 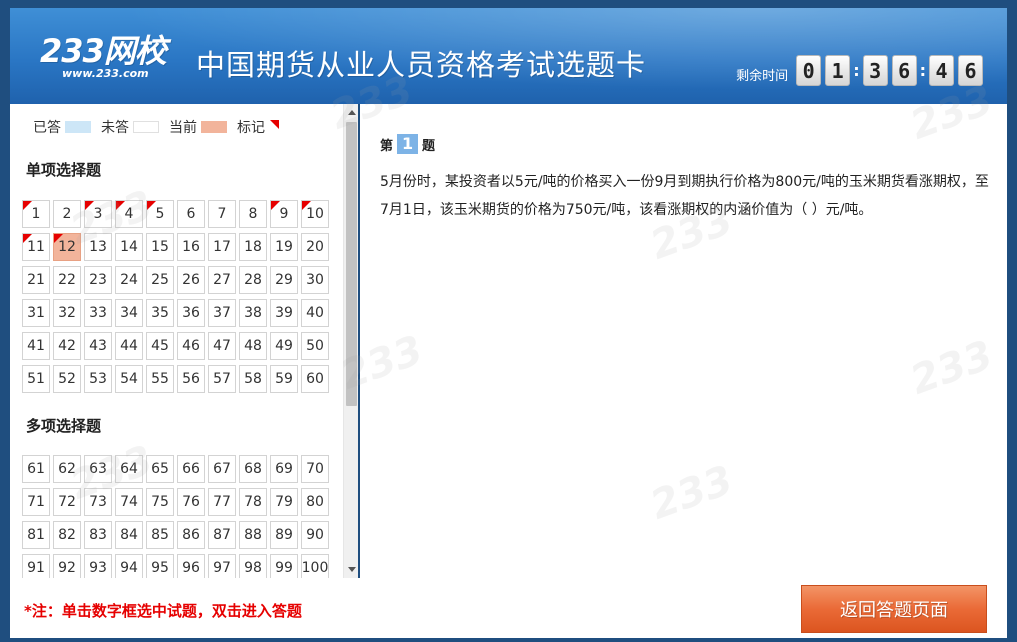 I want to click on question-number-cell: 10, so click(x=315, y=214).